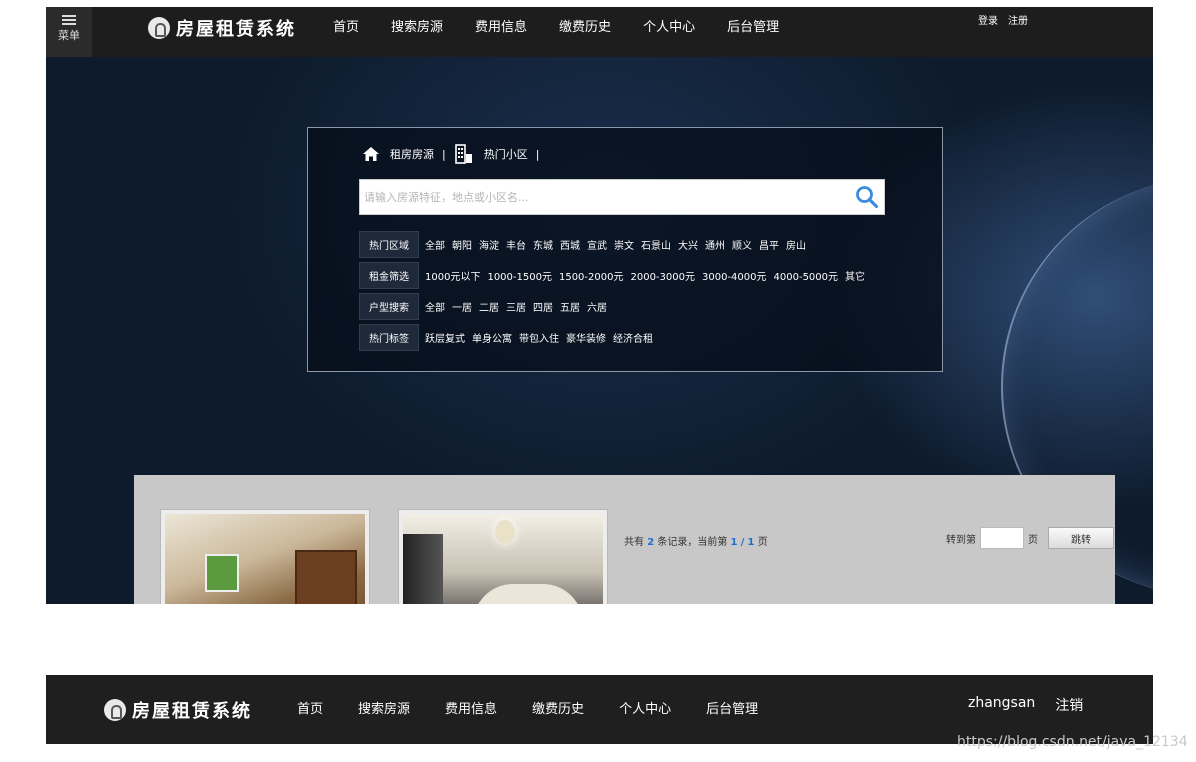 This screenshot has width=1196, height=762. I want to click on filter-row-tags: 热门标签 跃层复式 单身公寓 带包入住 豪华装修 经济合租, so click(509, 337).